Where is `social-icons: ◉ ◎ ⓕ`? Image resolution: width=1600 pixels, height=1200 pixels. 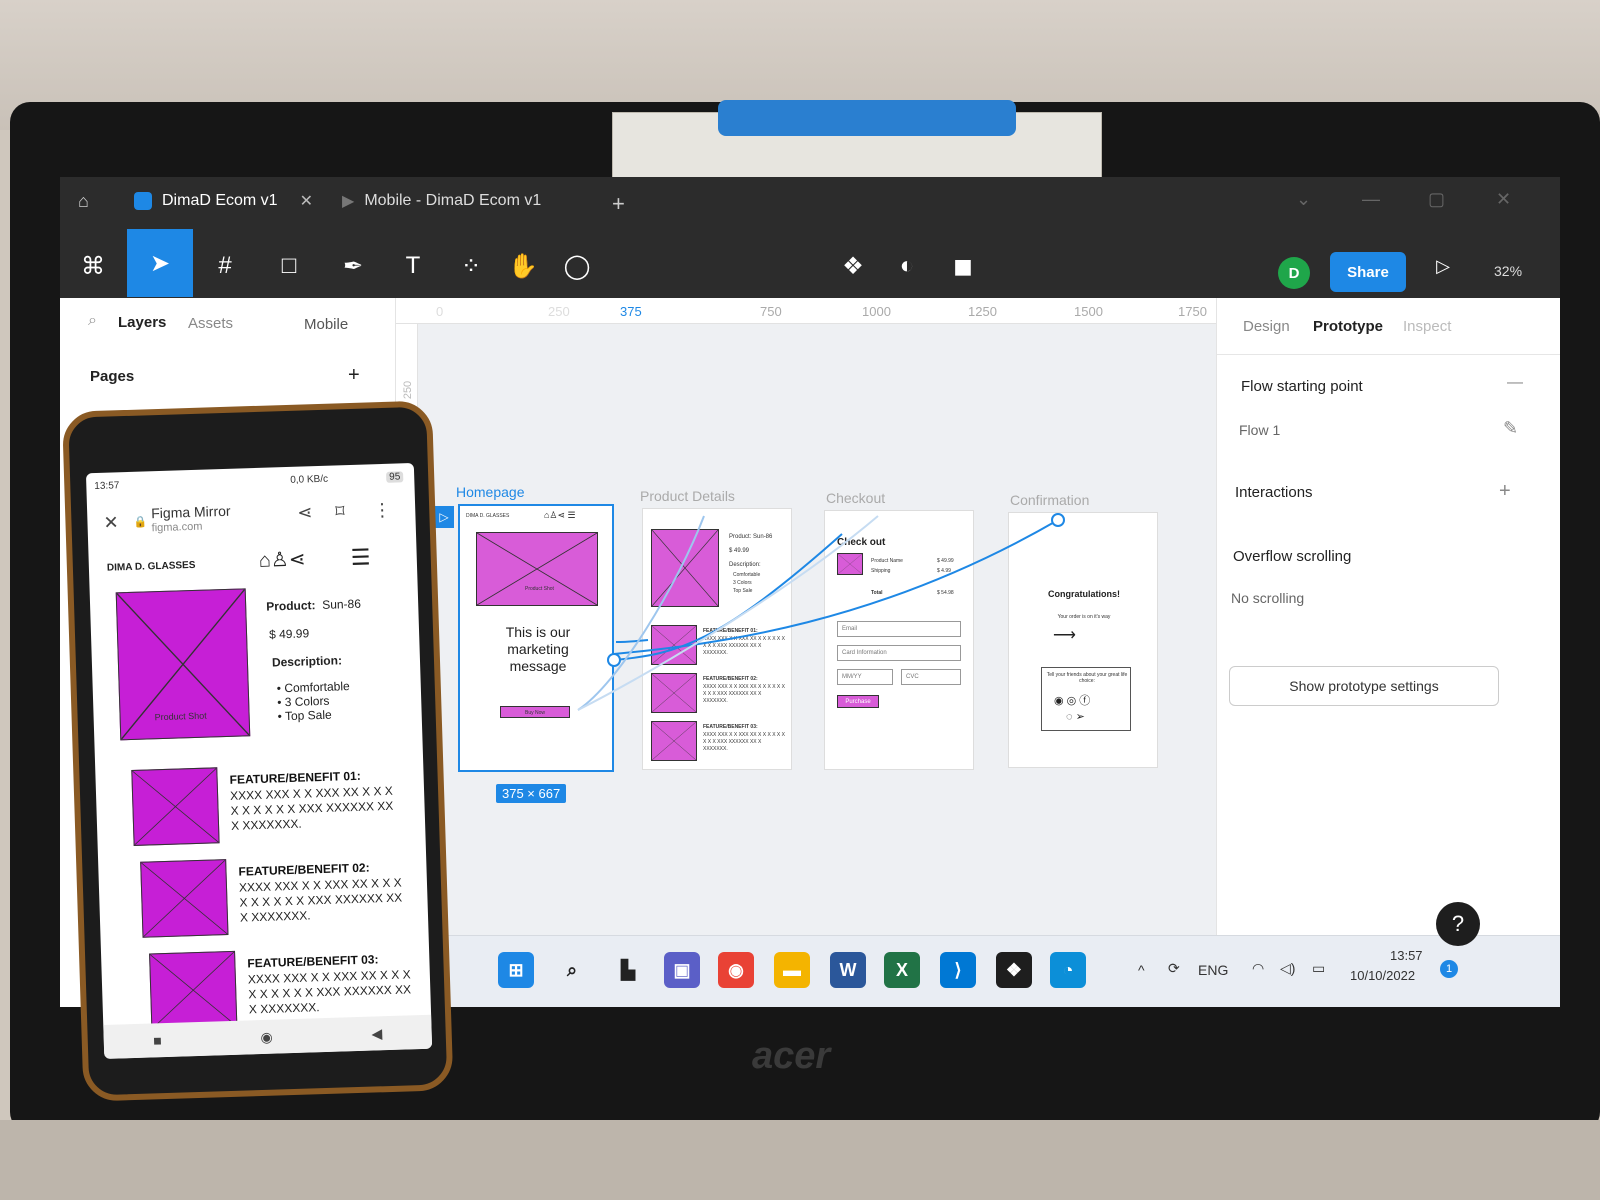
social-icons: ◉ ◎ ⓕ is located at coordinates (1072, 700).